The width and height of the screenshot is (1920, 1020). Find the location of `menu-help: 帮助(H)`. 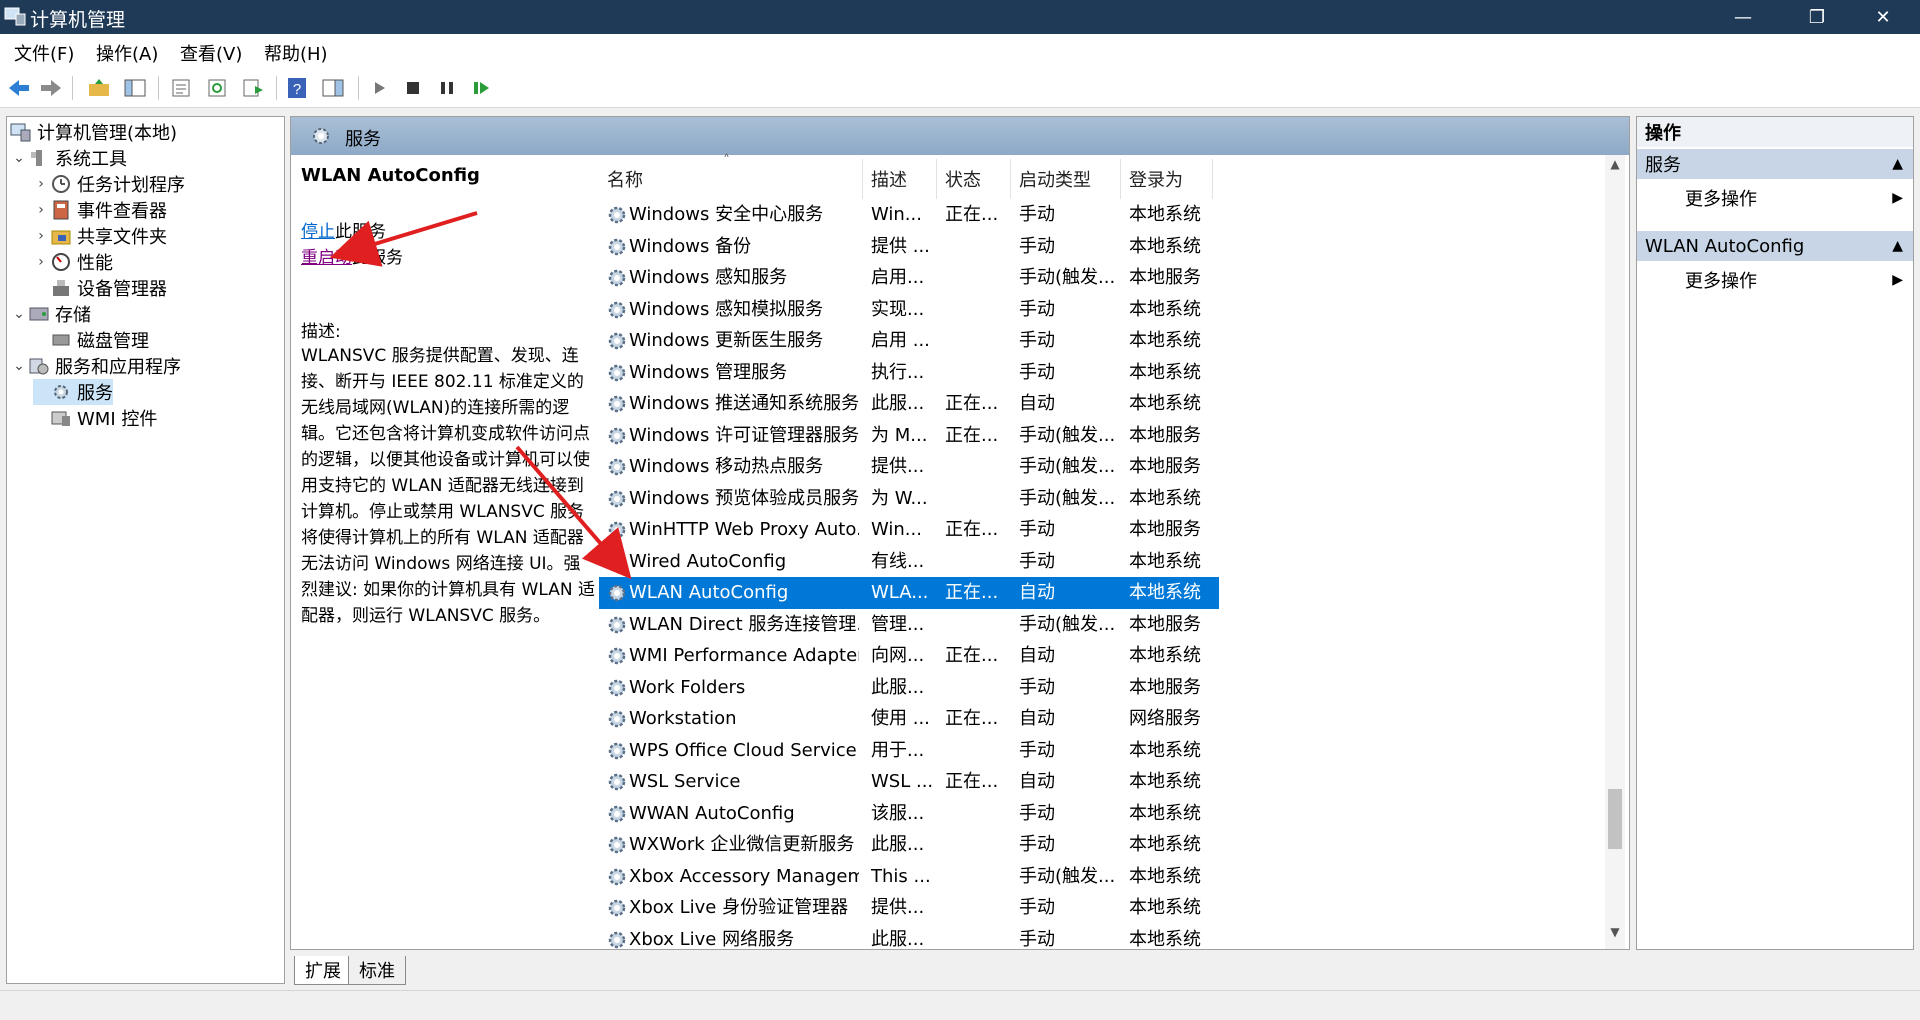

menu-help: 帮助(H) is located at coordinates (296, 53).